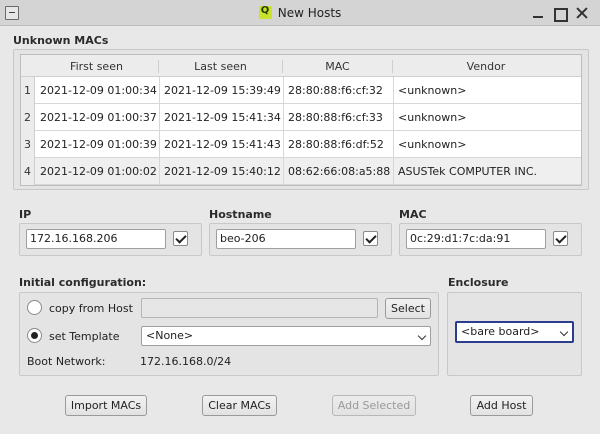  I want to click on row-number: 3, so click(28, 144).